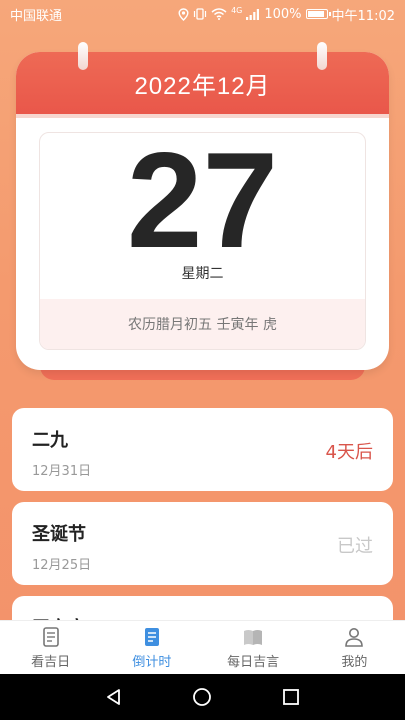 Image resolution: width=405 pixels, height=720 pixels. What do you see at coordinates (318, 14) in the screenshot?
I see `battery-icon` at bounding box center [318, 14].